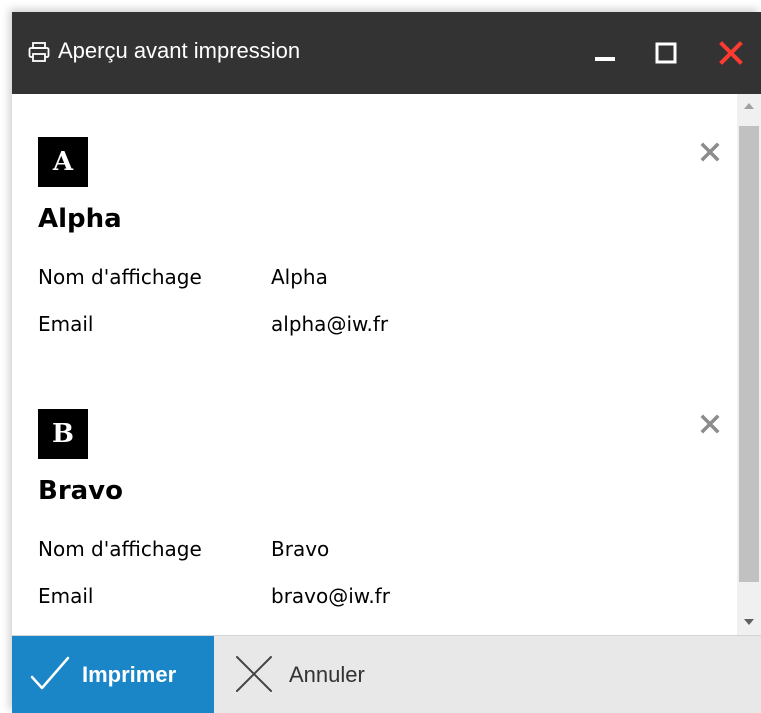 The image size is (761, 713). Describe the element at coordinates (50, 673) in the screenshot. I see `checkmark-icon` at that location.